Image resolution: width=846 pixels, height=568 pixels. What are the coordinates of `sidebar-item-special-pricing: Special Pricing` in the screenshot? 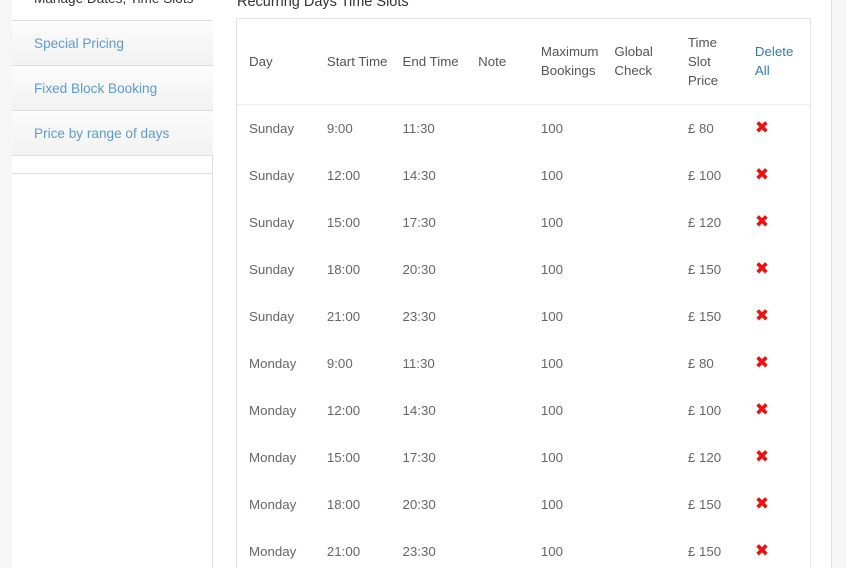 It's located at (112, 43).